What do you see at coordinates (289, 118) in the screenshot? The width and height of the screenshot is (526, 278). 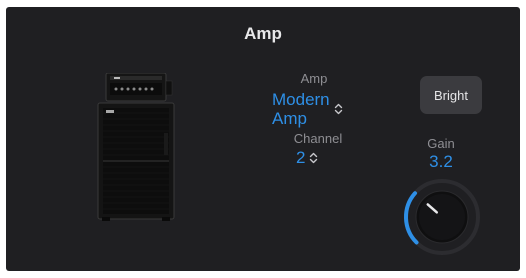 I see `amp-model-value-line2: Amp` at bounding box center [289, 118].